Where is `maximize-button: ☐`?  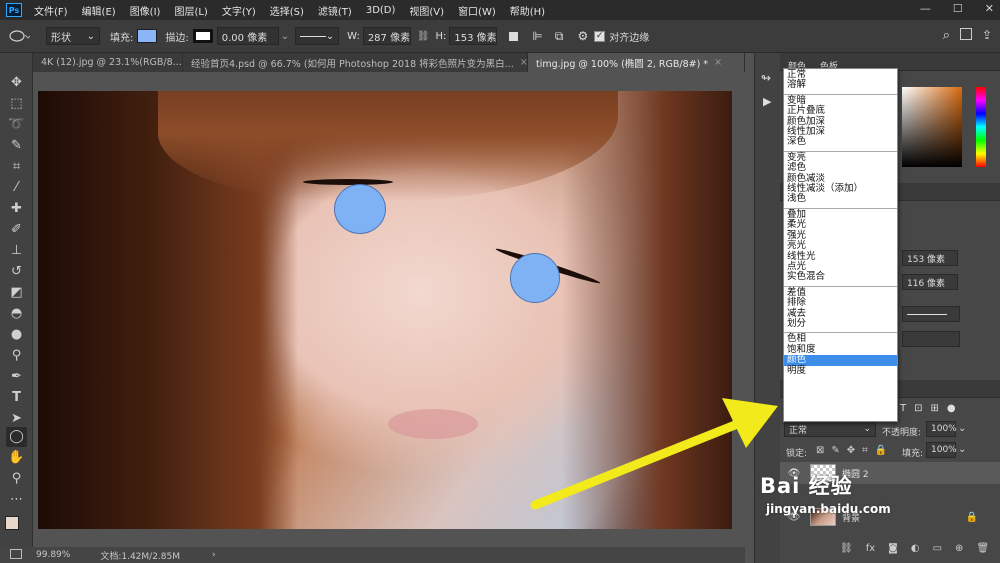 maximize-button: ☐ is located at coordinates (958, 8).